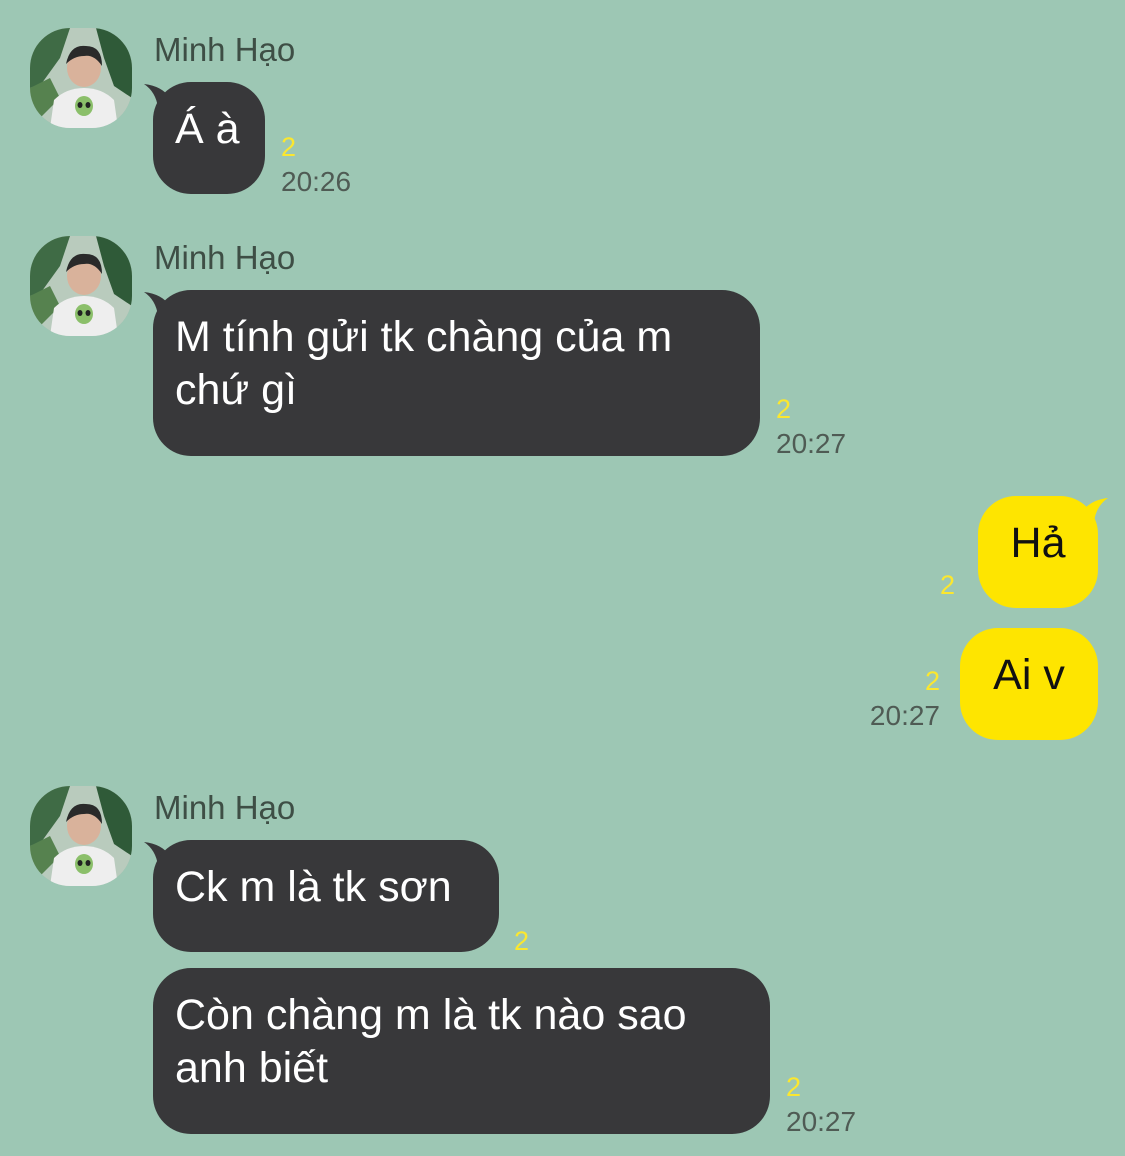 This screenshot has width=1125, height=1156. Describe the element at coordinates (316, 181) in the screenshot. I see `message-time: 20:26` at that location.